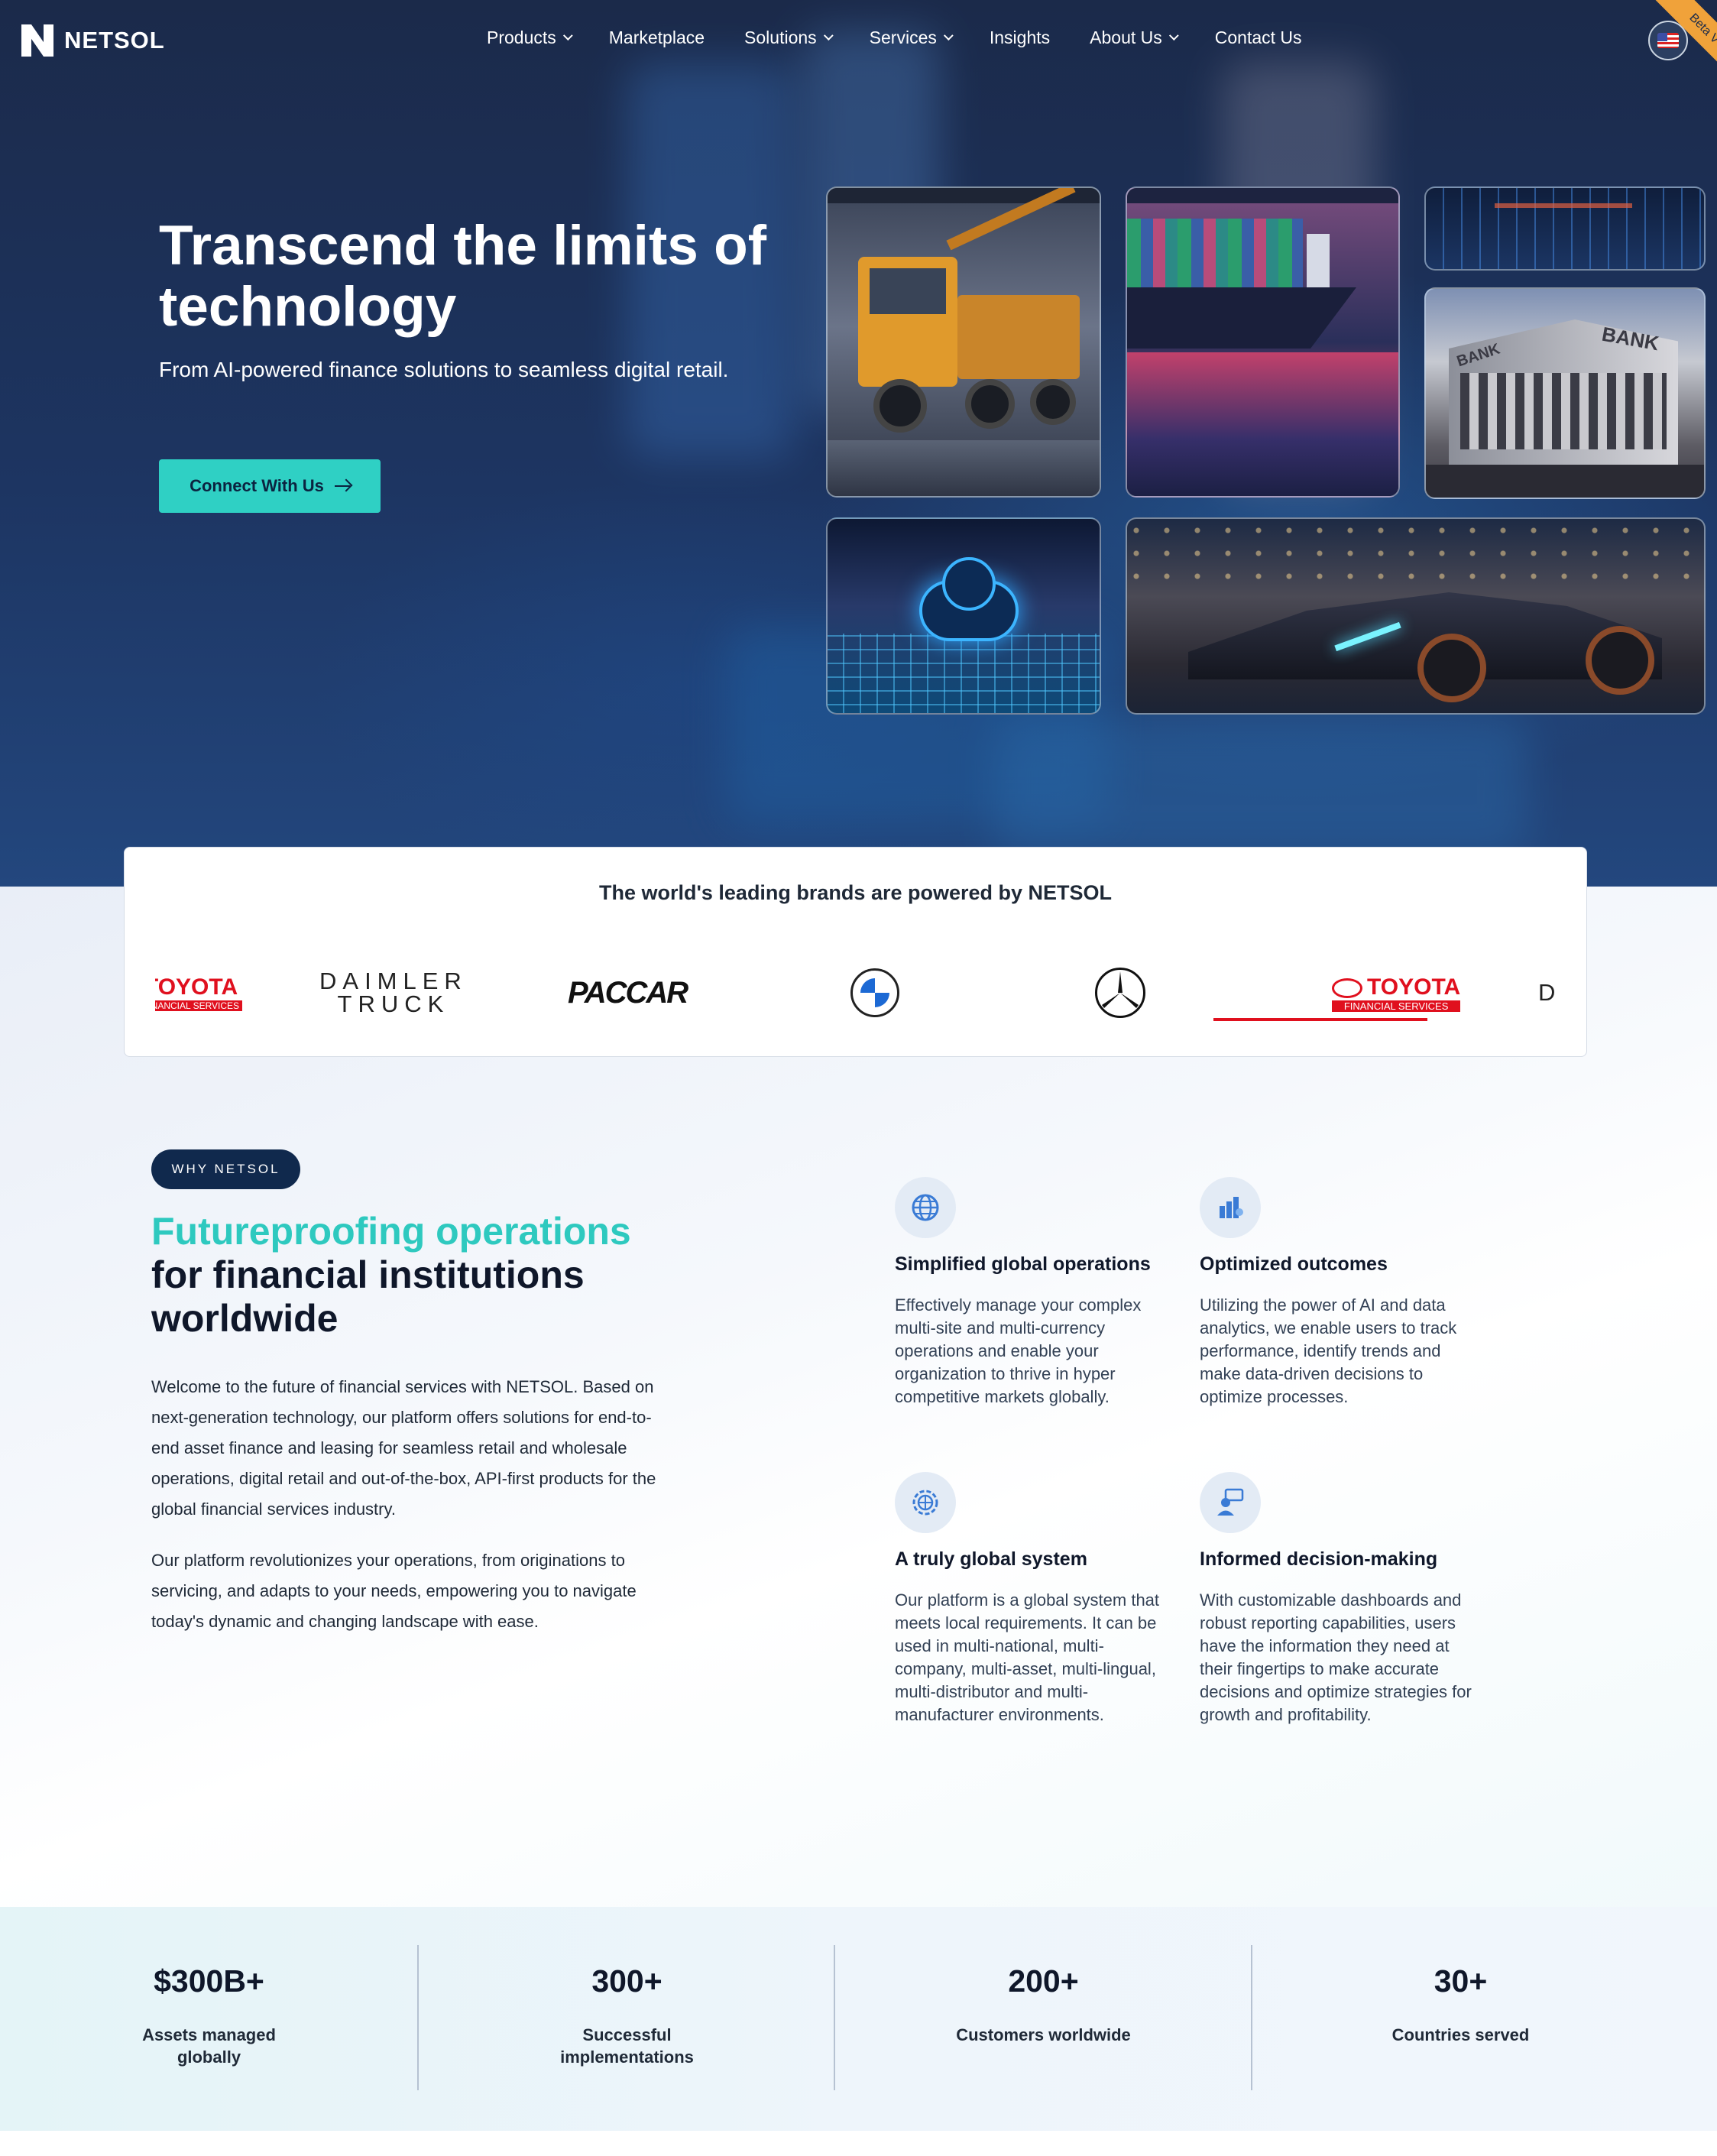 The image size is (1717, 2156). I want to click on globe-icon, so click(925, 1208).